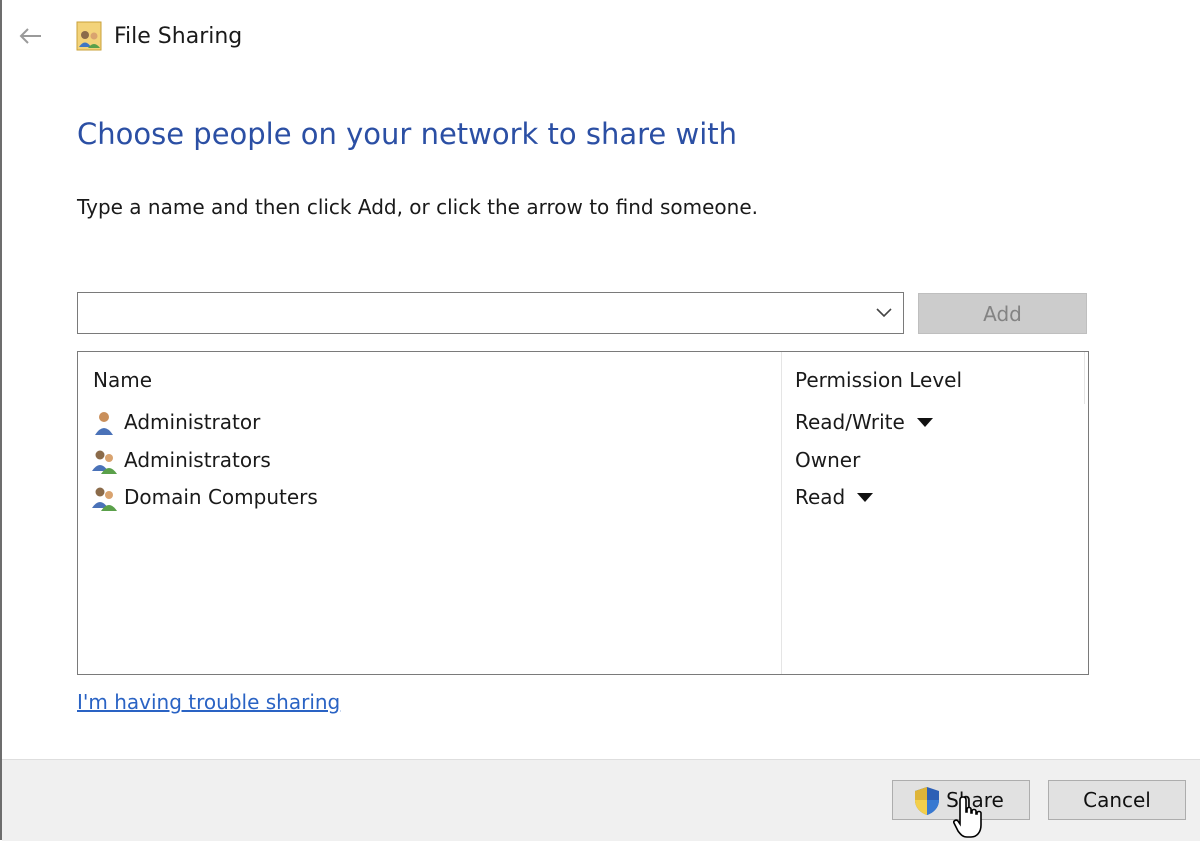 The width and height of the screenshot is (1200, 841). Describe the element at coordinates (1, 420) in the screenshot. I see `window-left-border` at that location.